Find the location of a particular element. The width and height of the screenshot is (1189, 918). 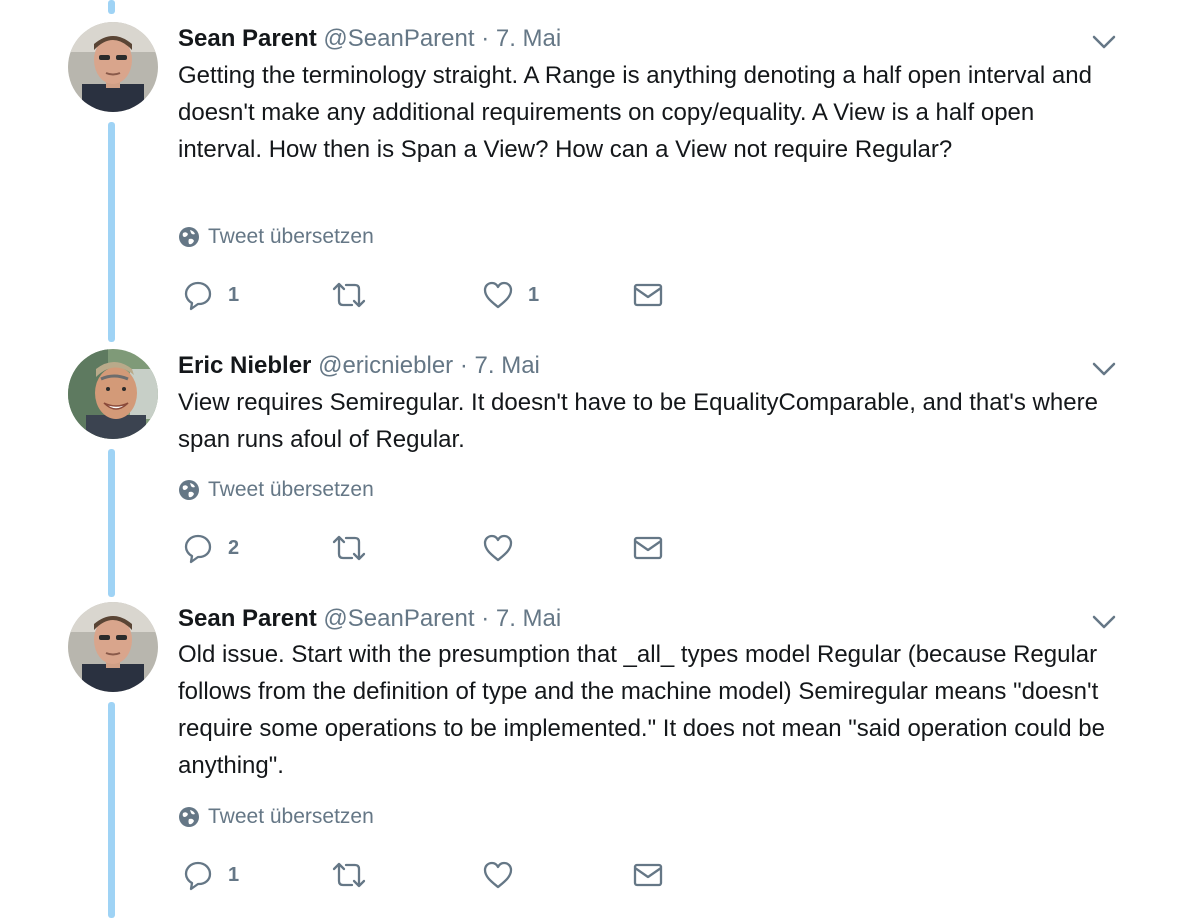

tweet-header: Eric Niebler @ericniebler · 7. Mai is located at coordinates (359, 366).